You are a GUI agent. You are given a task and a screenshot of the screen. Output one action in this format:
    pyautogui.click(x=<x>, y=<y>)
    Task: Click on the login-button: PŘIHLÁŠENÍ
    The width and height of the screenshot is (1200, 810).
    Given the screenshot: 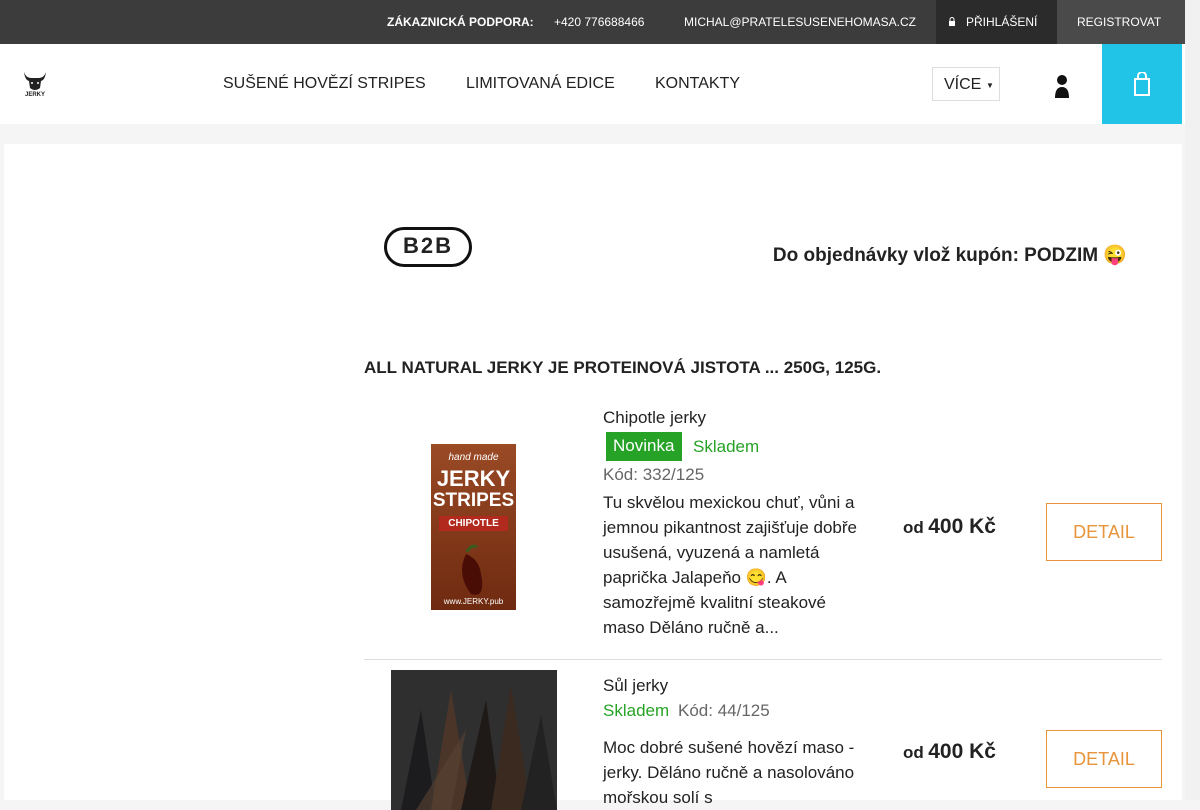 What is the action you would take?
    pyautogui.click(x=996, y=22)
    